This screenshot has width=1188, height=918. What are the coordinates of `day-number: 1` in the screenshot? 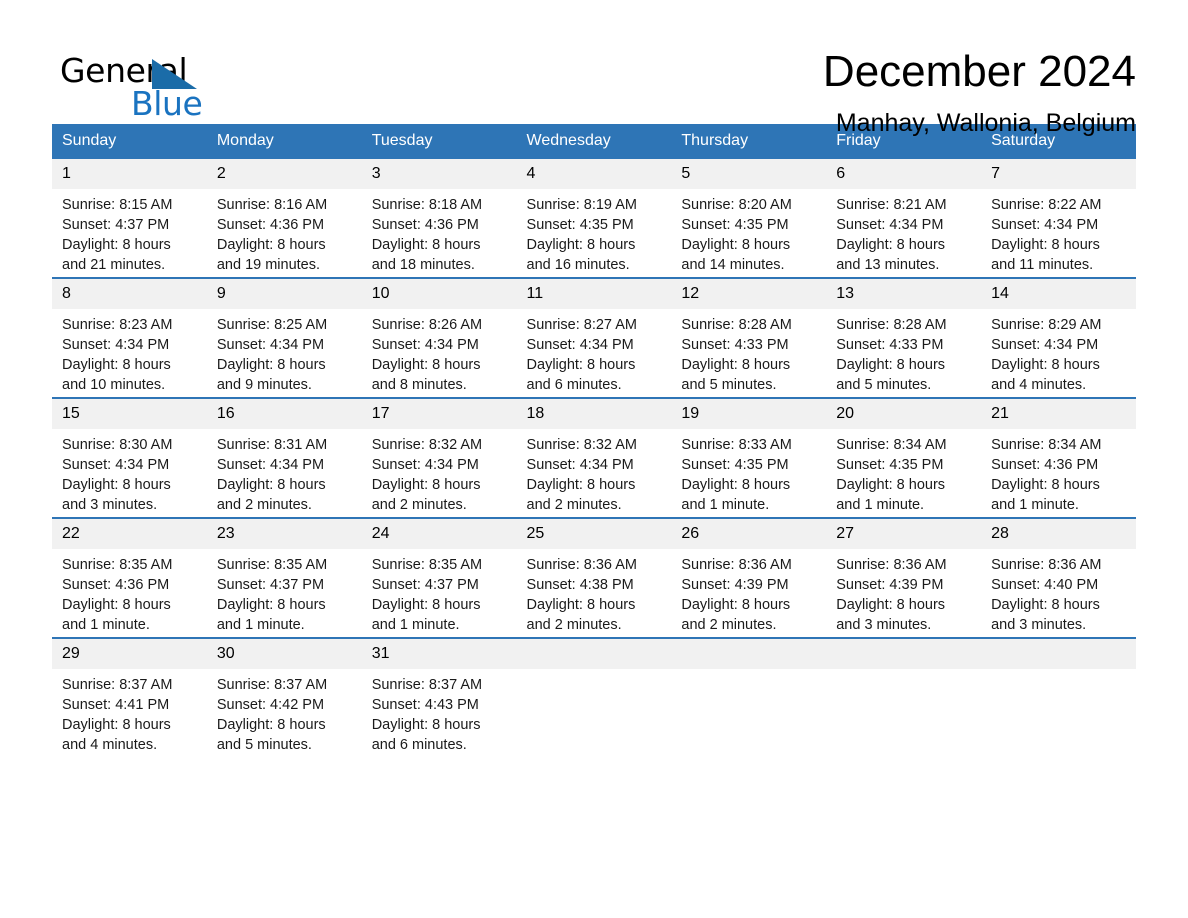 It's located at (129, 174).